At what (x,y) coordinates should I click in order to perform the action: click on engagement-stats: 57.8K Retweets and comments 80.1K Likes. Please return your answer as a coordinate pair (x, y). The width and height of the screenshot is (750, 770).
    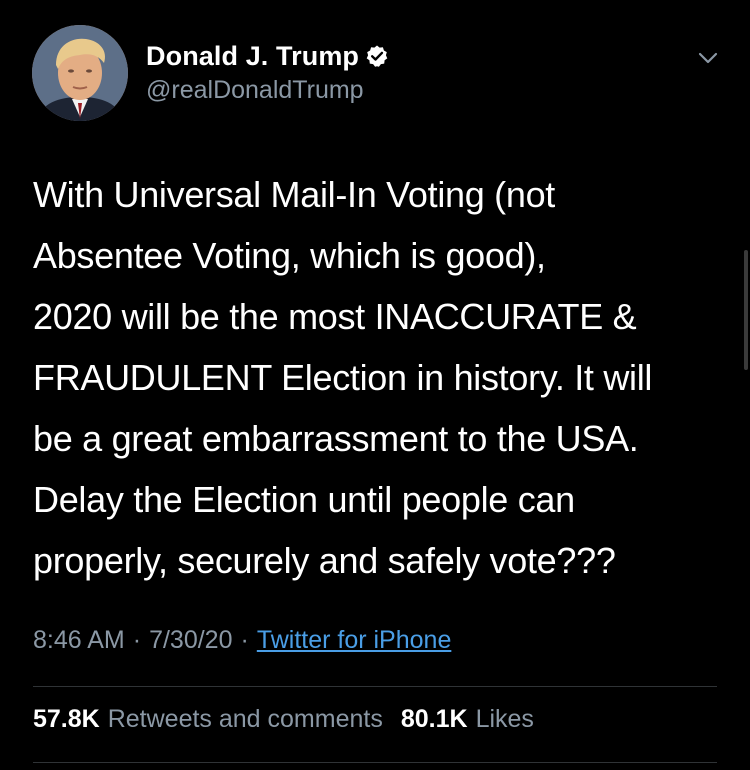
    Looking at the image, I should click on (283, 719).